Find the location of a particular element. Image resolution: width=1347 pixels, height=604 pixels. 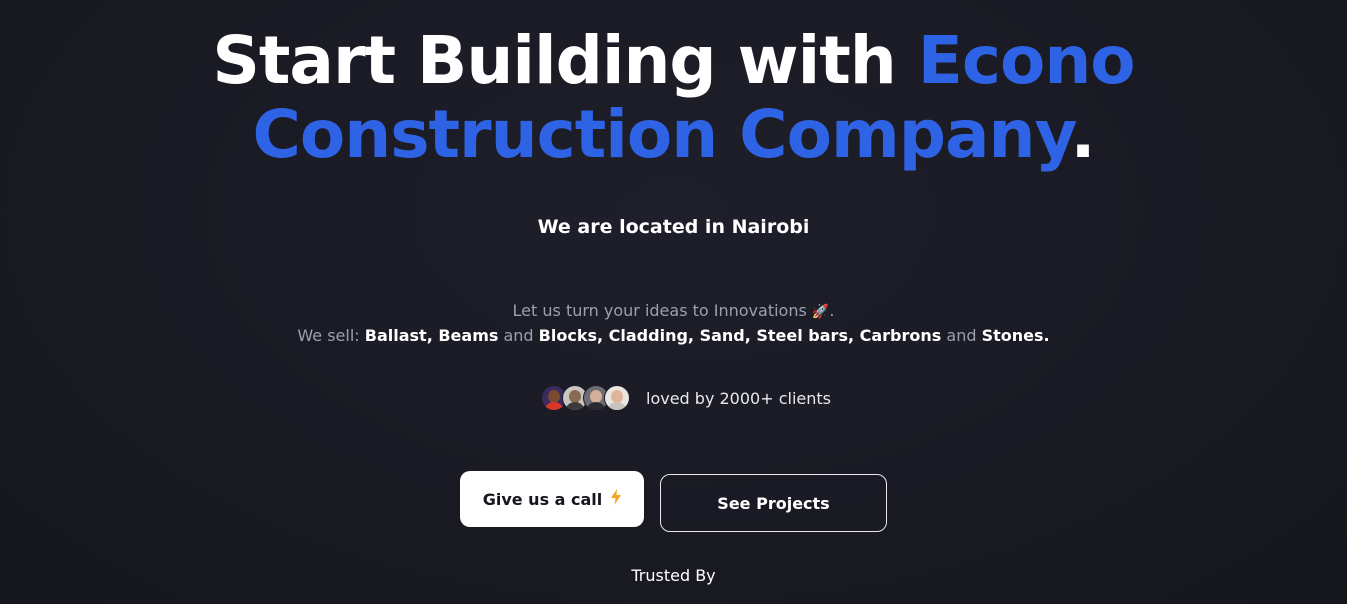

give-us-a-call-button: Give us a call is located at coordinates (552, 499).